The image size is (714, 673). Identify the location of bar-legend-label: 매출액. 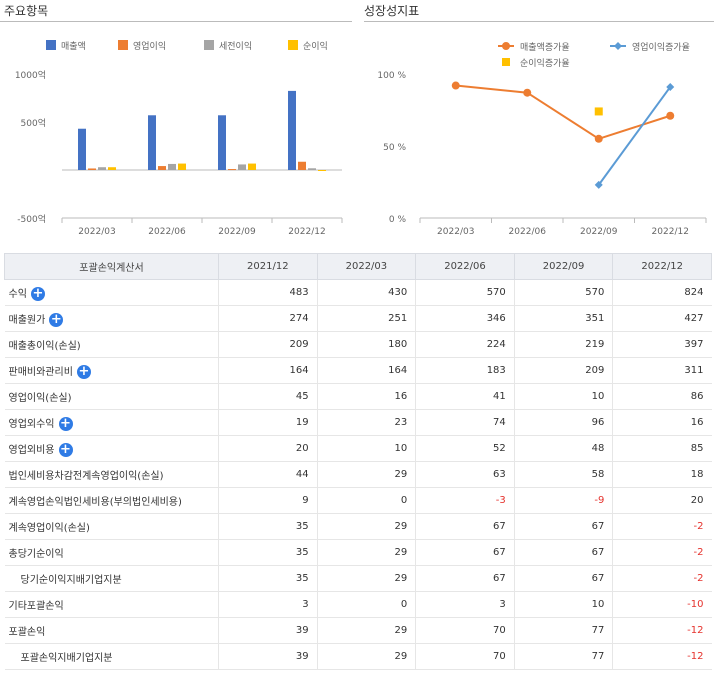
(73, 46).